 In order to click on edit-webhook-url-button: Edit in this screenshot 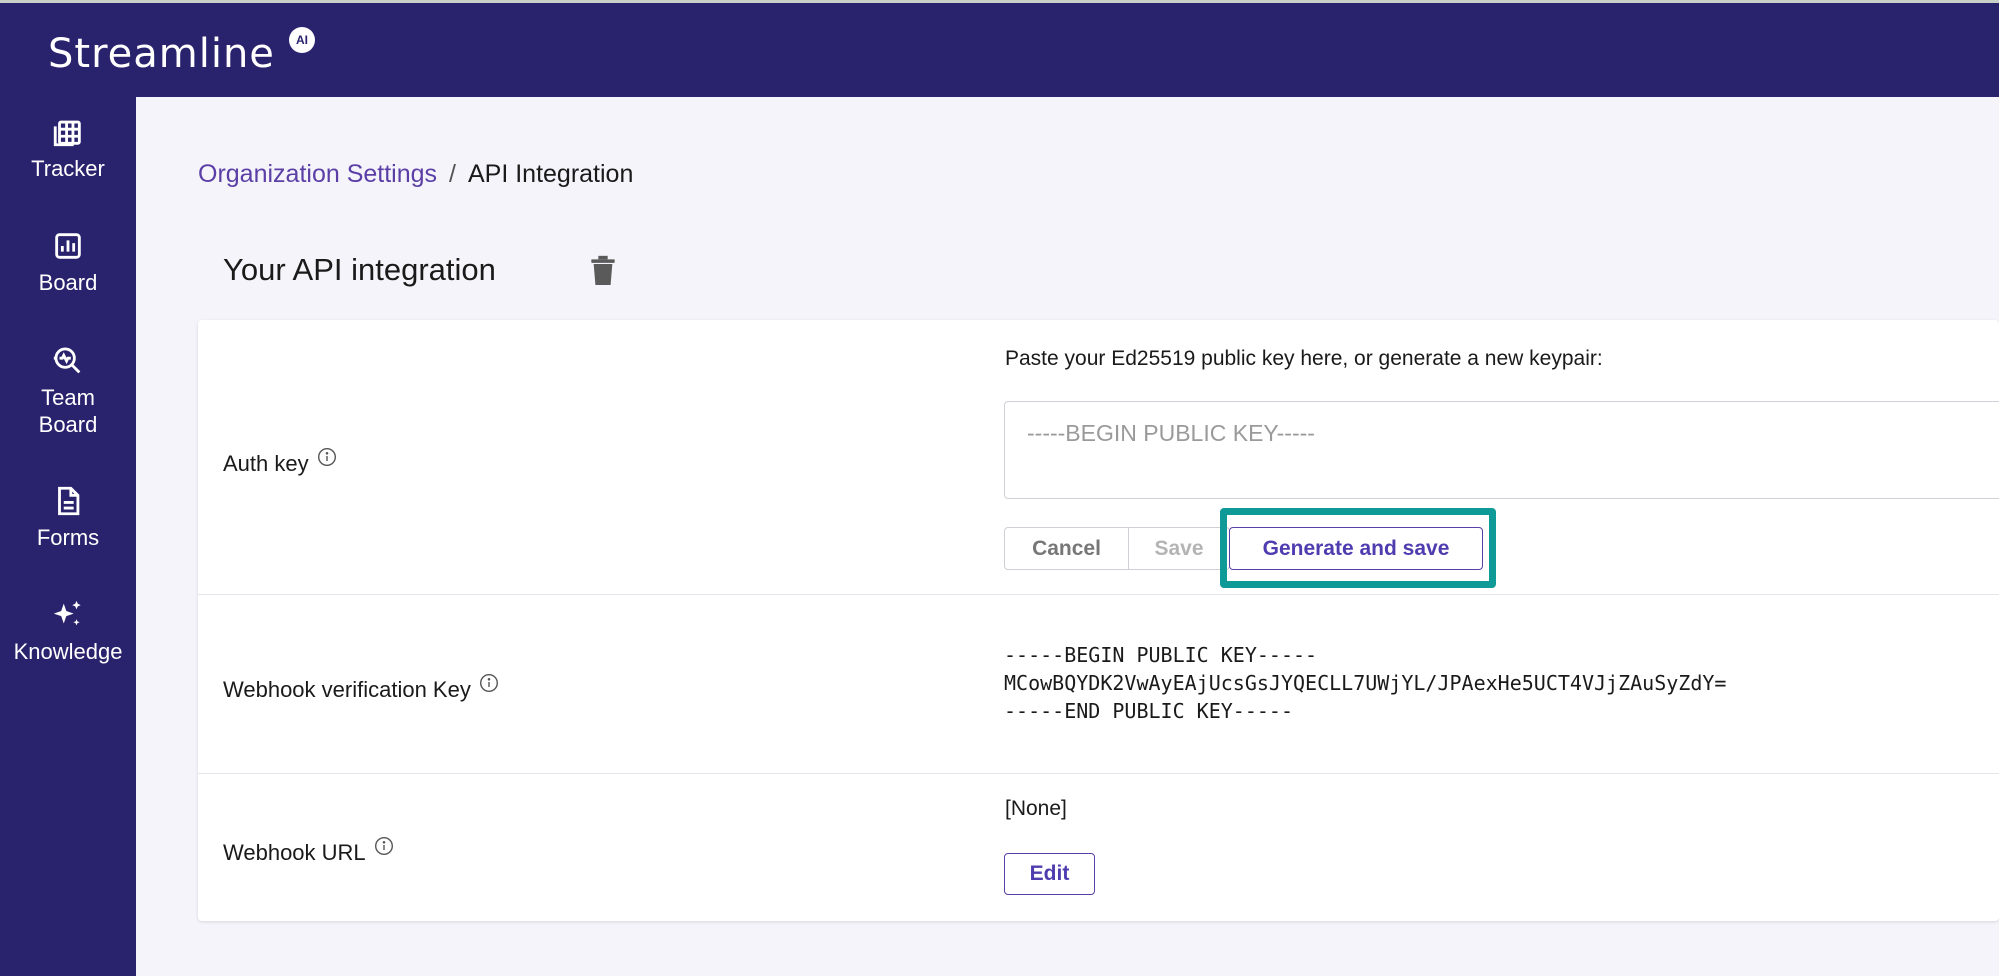, I will do `click(1049, 874)`.